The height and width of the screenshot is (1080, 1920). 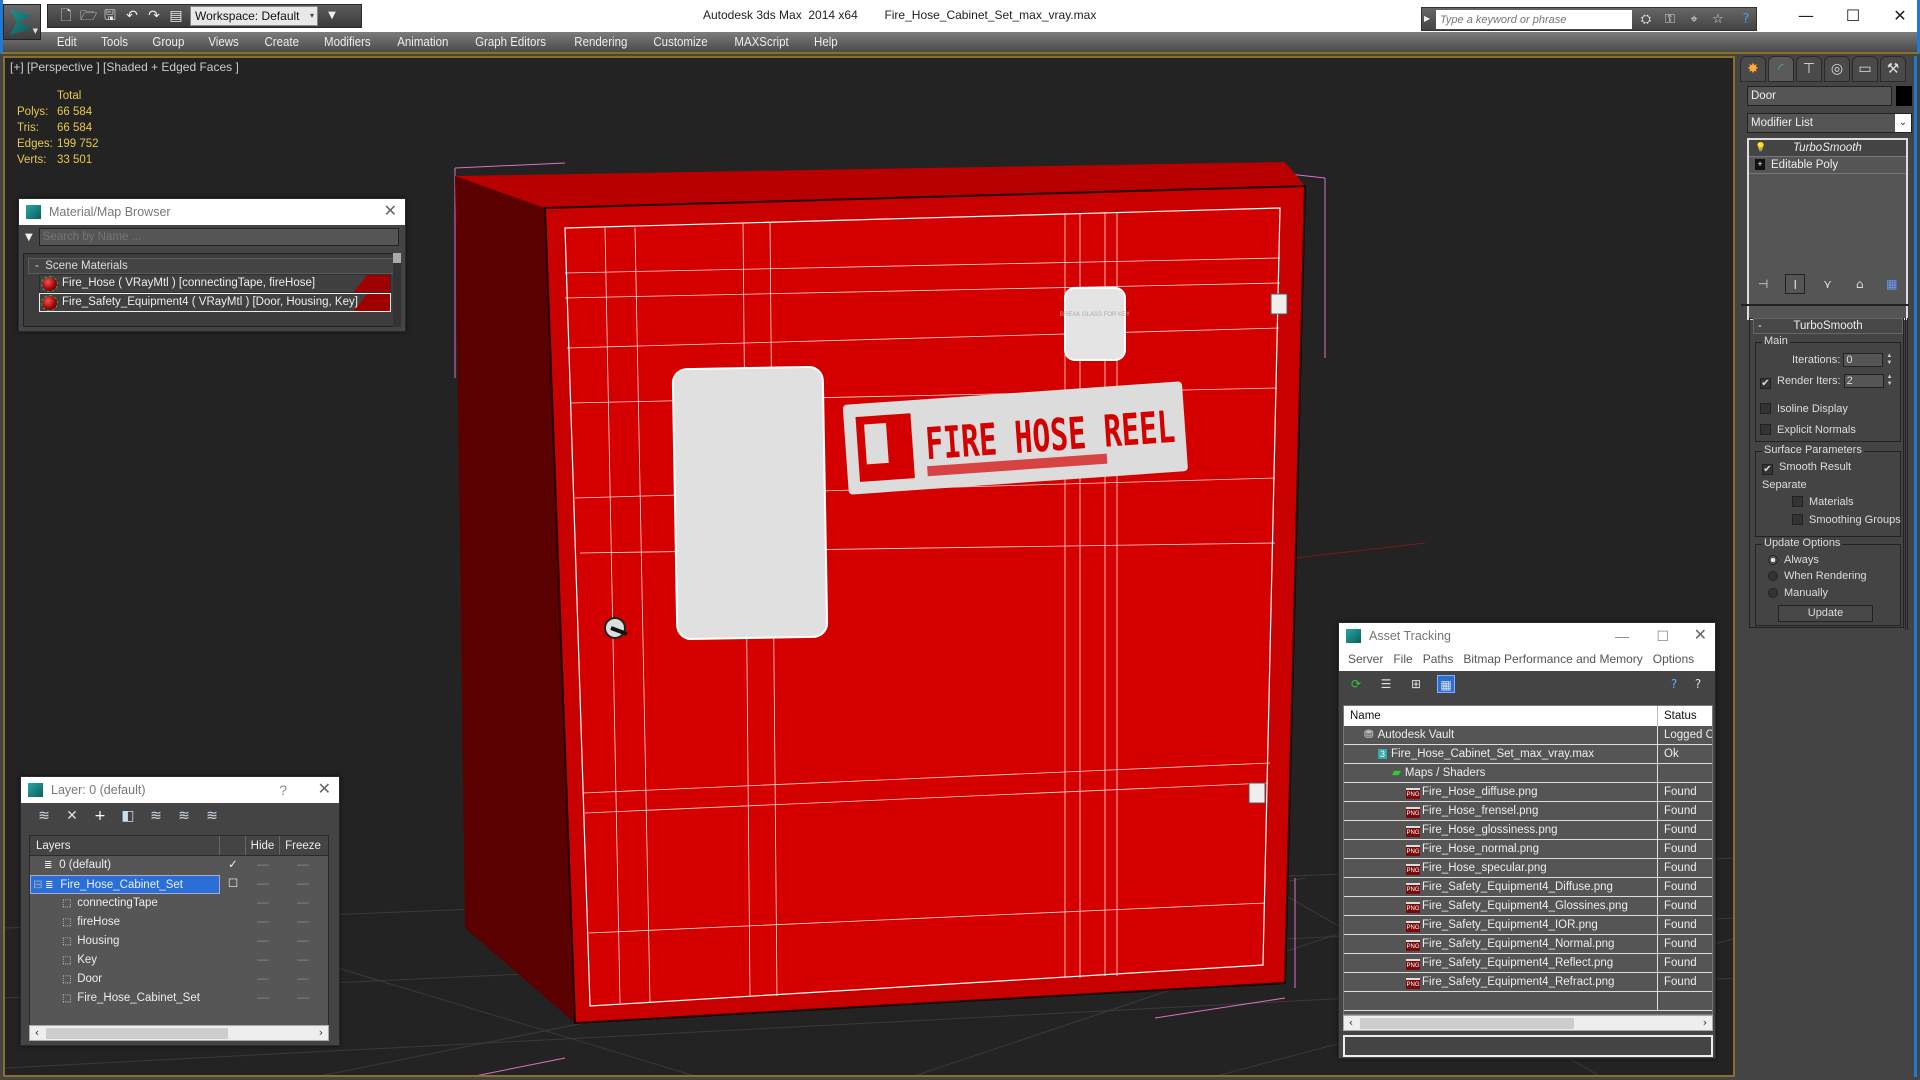 What do you see at coordinates (1646, 20) in the screenshot?
I see `binoculars-icon: ⛭` at bounding box center [1646, 20].